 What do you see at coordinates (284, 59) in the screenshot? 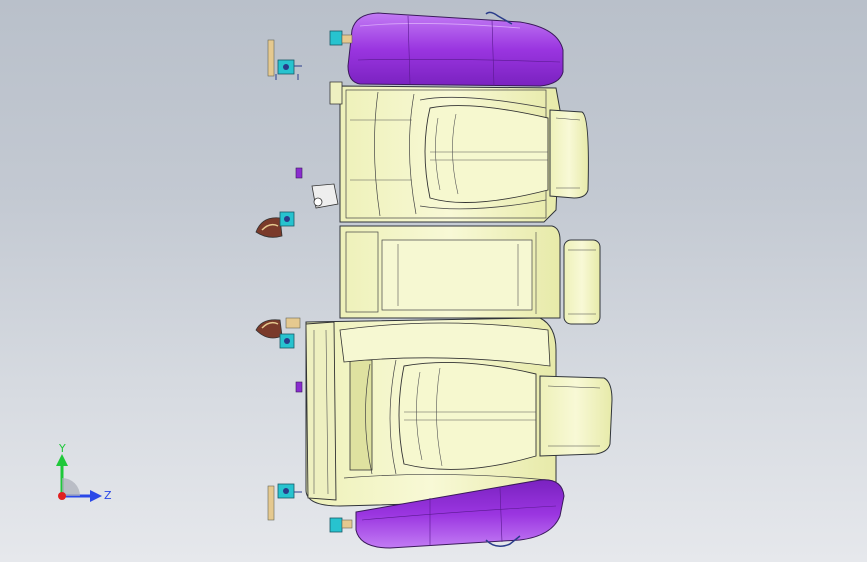
I see `top-hinge-assembly` at bounding box center [284, 59].